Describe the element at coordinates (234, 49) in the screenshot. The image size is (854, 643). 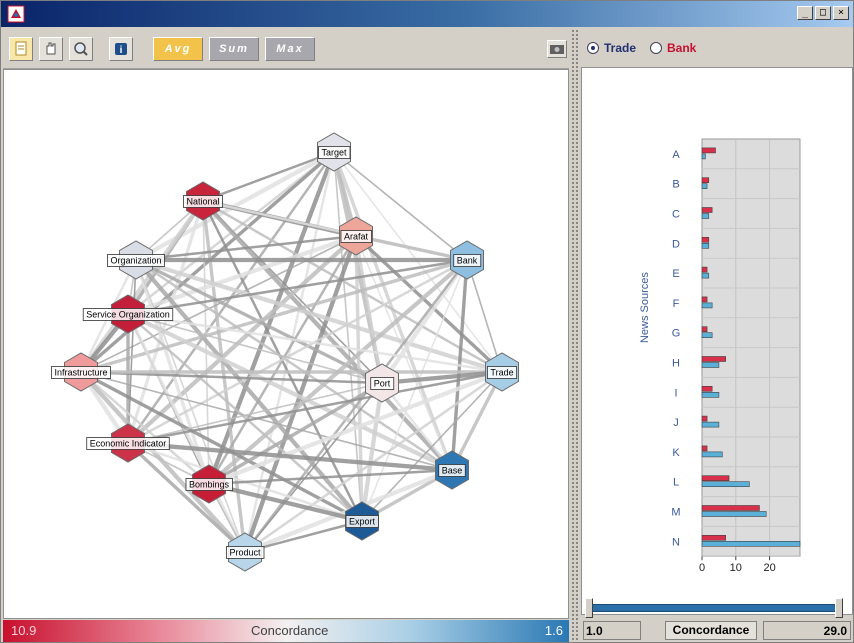
I see `sum-mode-button: Sum` at that location.